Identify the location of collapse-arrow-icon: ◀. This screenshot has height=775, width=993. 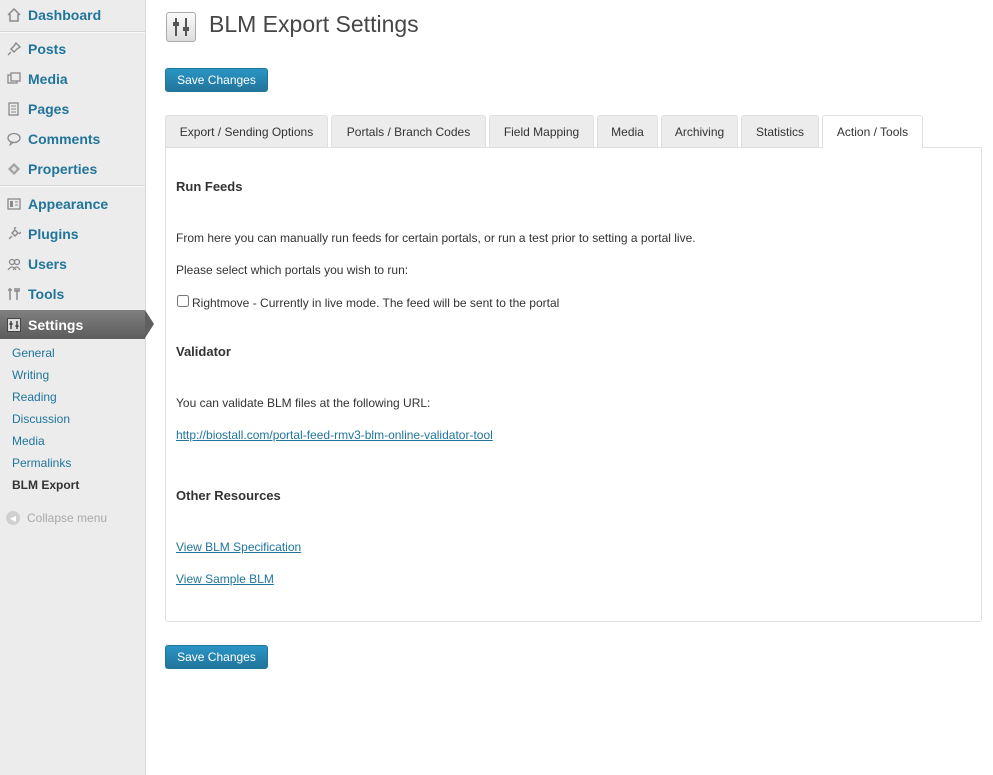
(13, 518).